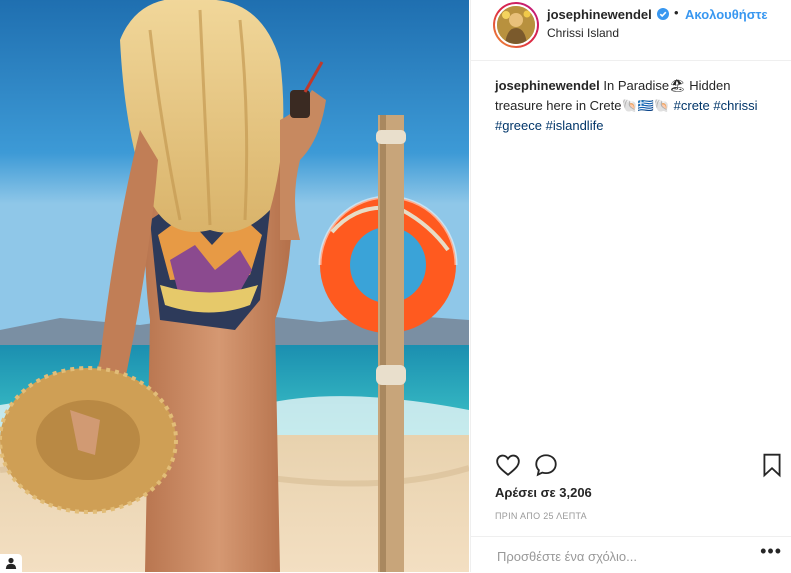 The height and width of the screenshot is (573, 791). What do you see at coordinates (575, 125) in the screenshot?
I see `hashtag-link: #islandlife` at bounding box center [575, 125].